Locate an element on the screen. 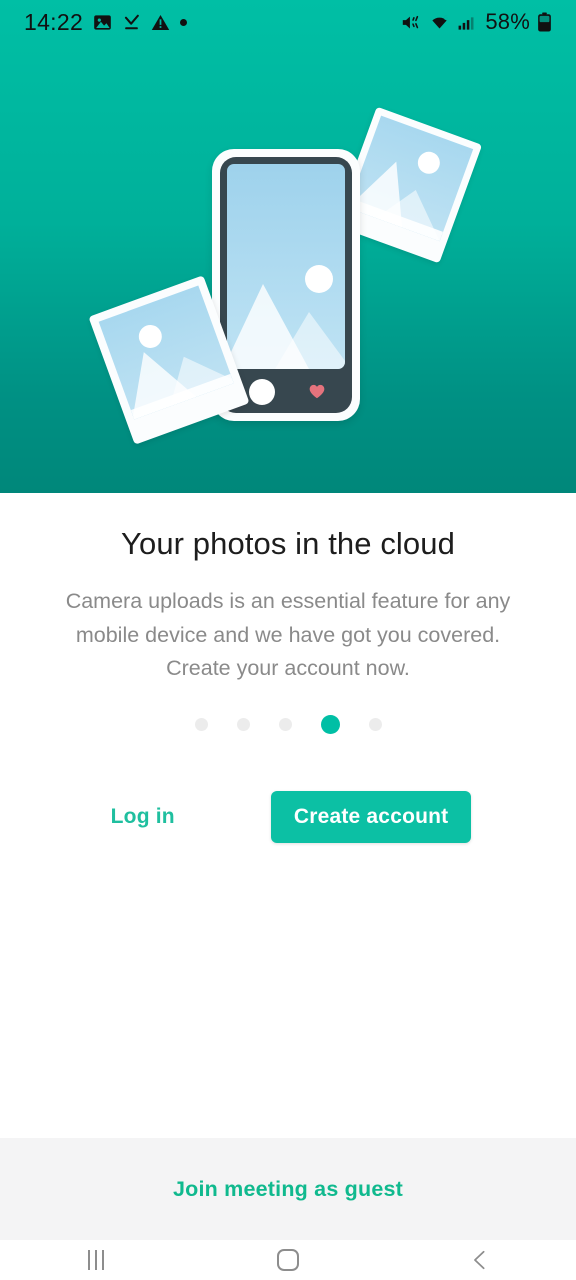 Image resolution: width=576 pixels, height=1280 pixels. status-bar-left: 14:22 is located at coordinates (106, 22).